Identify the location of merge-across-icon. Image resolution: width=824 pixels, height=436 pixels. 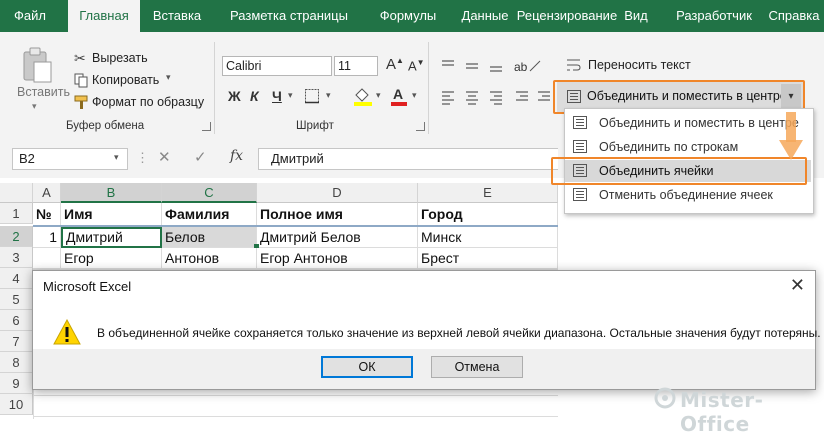
(580, 146).